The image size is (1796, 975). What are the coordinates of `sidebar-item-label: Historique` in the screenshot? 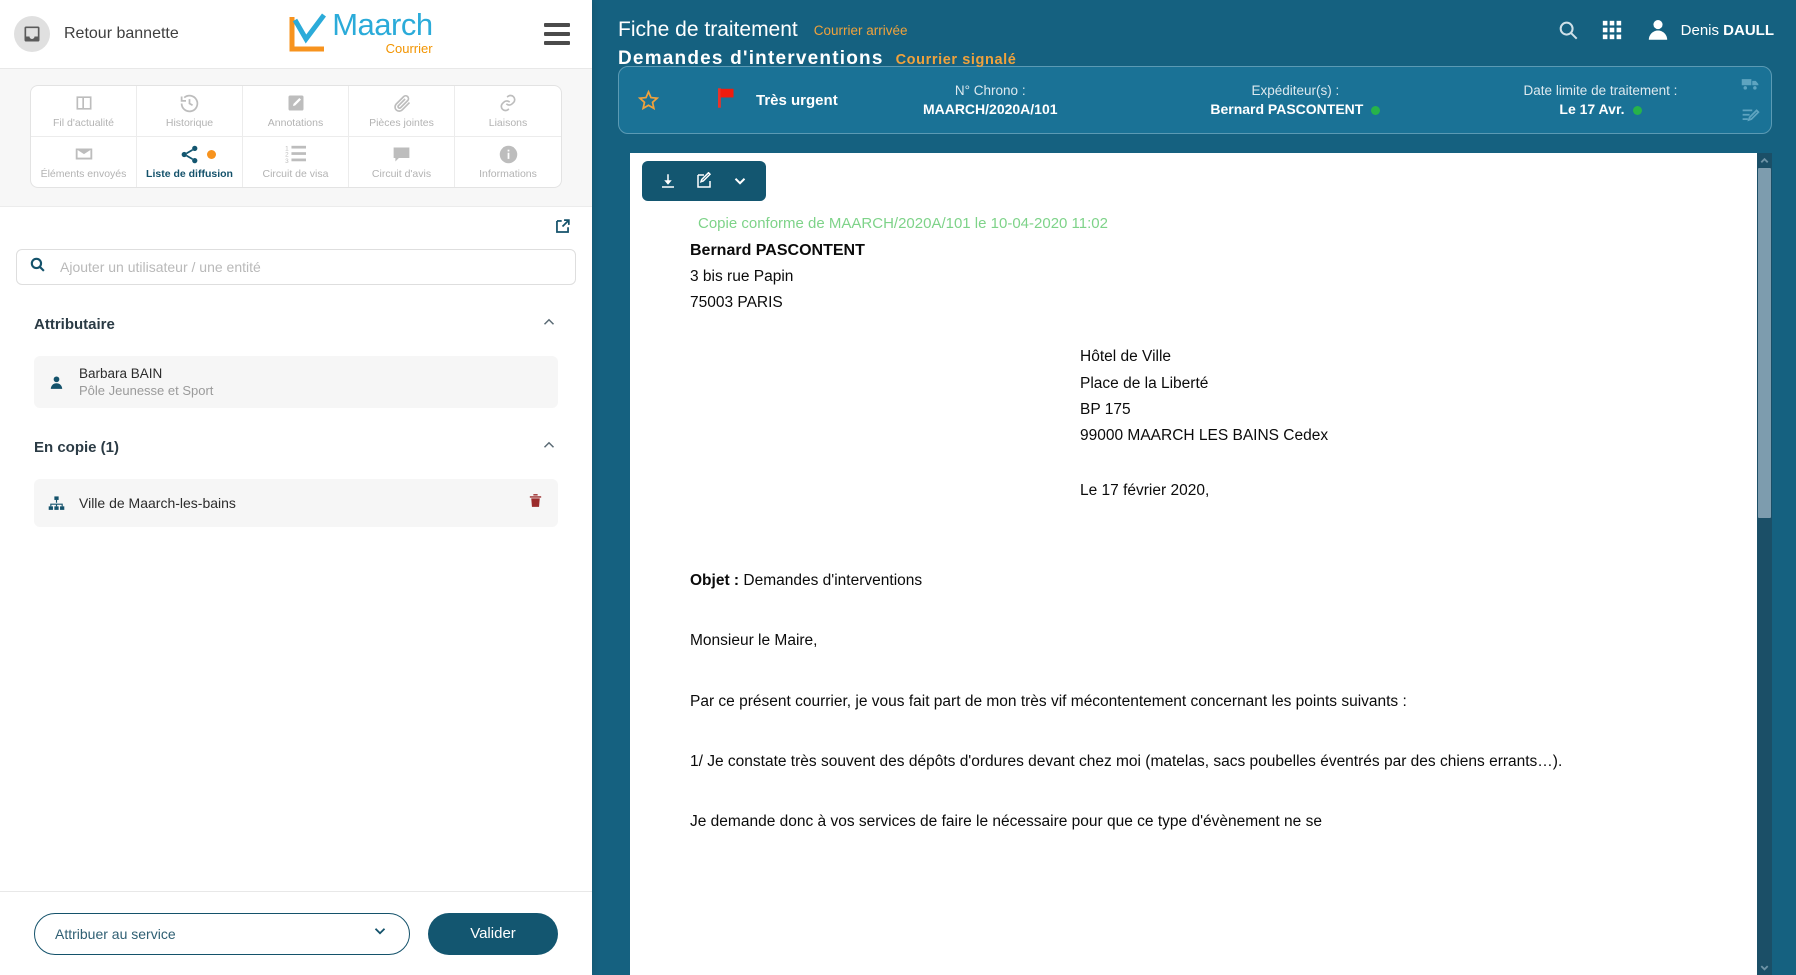 It's located at (189, 123).